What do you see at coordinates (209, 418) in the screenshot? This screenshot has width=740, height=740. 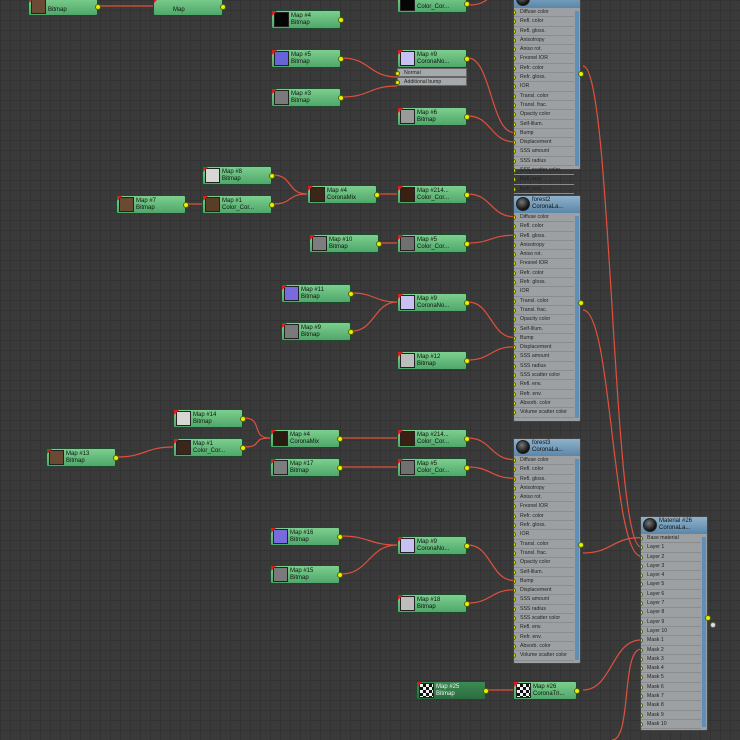 I see `map-node-n-map14: Map #14 Bitmap` at bounding box center [209, 418].